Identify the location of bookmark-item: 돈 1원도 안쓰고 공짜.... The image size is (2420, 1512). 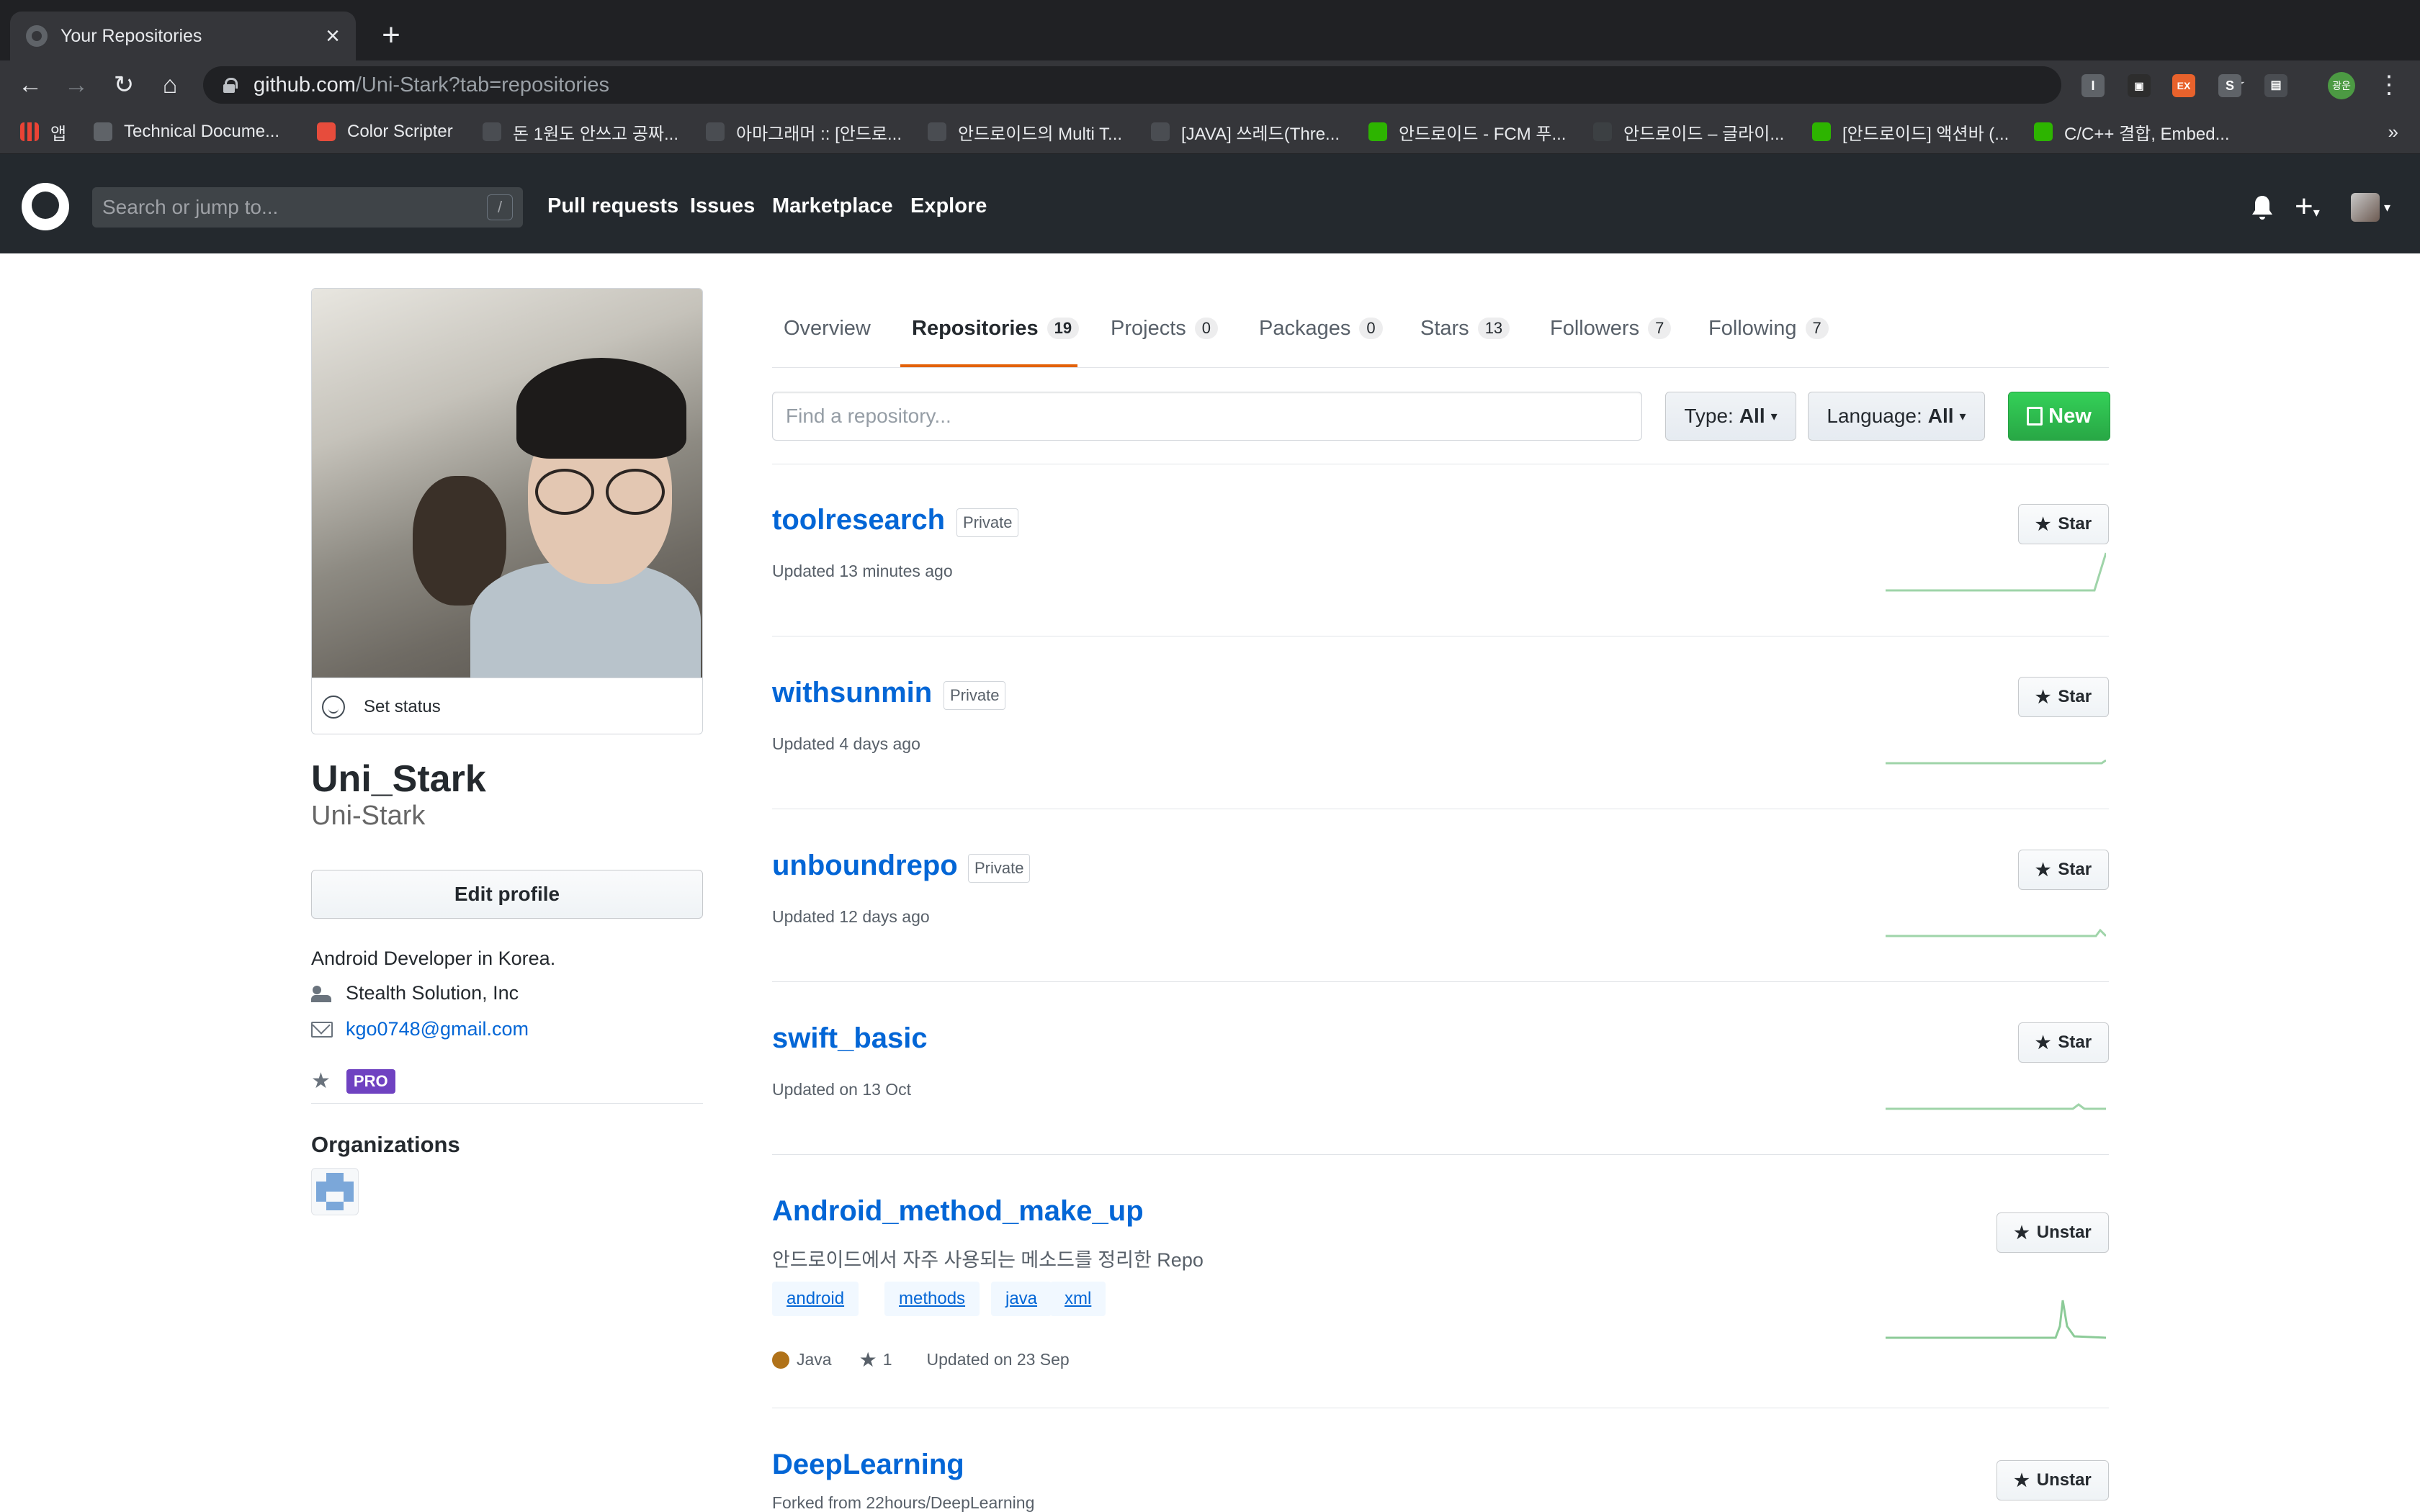
(580, 131).